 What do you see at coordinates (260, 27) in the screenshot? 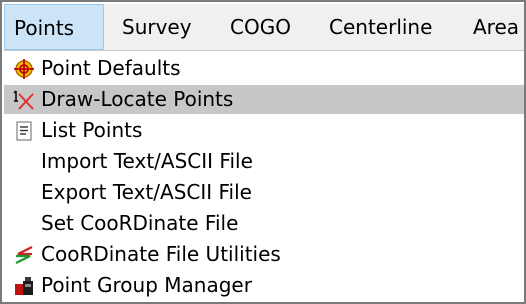
I see `menu-cogo: COGO` at bounding box center [260, 27].